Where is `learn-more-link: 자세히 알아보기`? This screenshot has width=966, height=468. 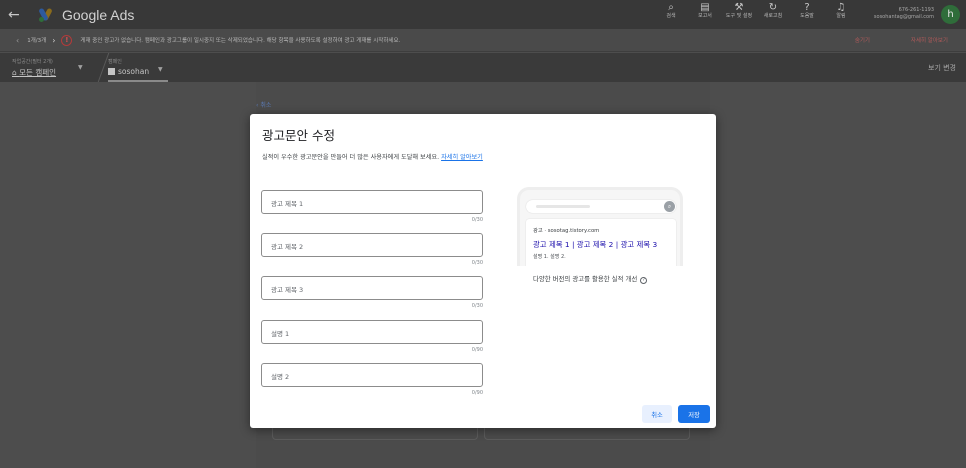 learn-more-link: 자세히 알아보기 is located at coordinates (462, 157).